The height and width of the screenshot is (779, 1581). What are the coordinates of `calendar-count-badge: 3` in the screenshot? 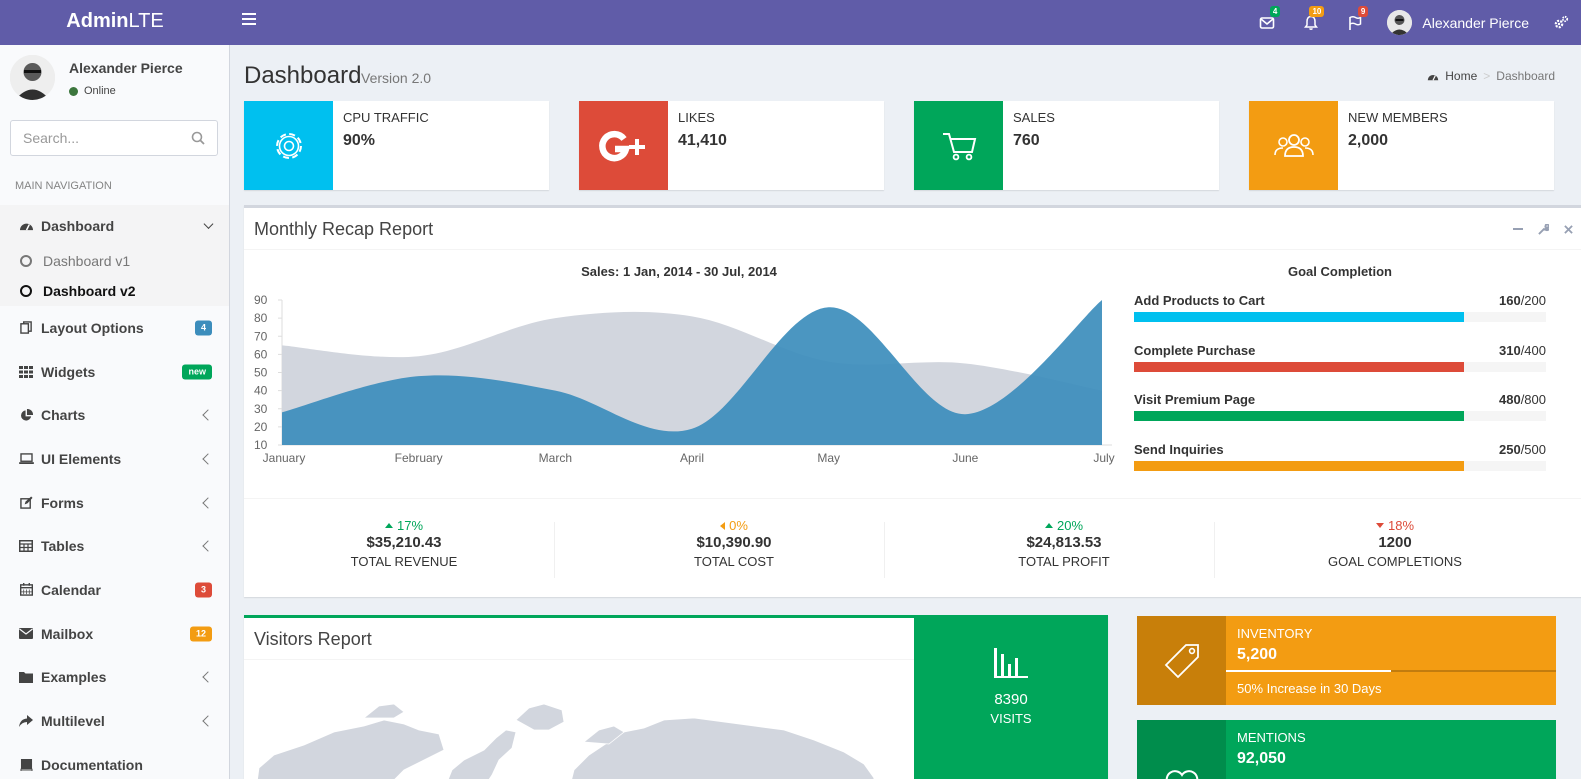 It's located at (203, 590).